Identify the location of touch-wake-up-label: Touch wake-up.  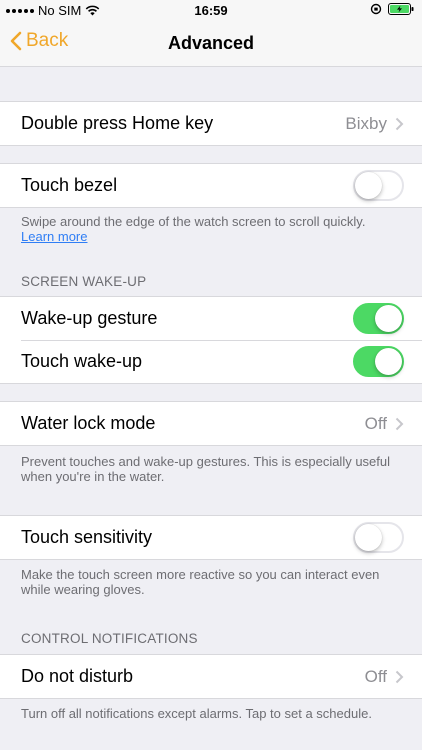
(82, 361).